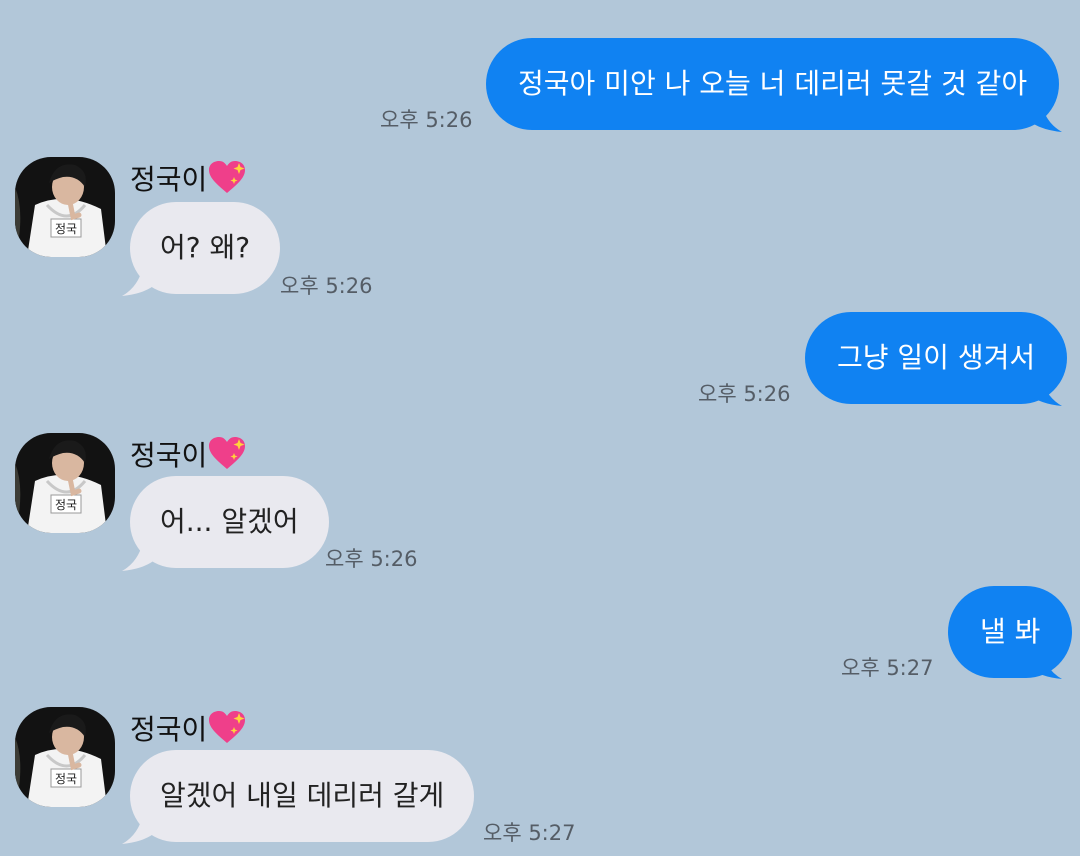 The width and height of the screenshot is (1080, 856). Describe the element at coordinates (773, 84) in the screenshot. I see `message-bubble-outgoing: 정국아 미안 나 오늘 너 데리러 못갈 것 같아` at that location.